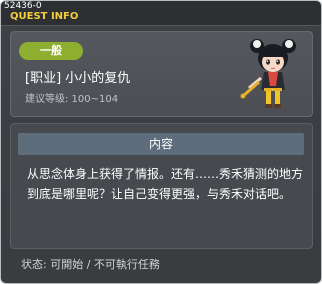  Describe the element at coordinates (161, 25) in the screenshot. I see `title-divider` at that location.